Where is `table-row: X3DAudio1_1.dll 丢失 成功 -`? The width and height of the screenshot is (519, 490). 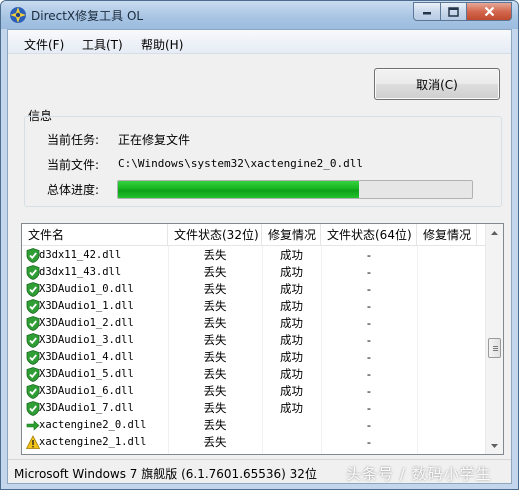
table-row: X3DAudio1_1.dll 丢失 成功 - is located at coordinates (253, 306).